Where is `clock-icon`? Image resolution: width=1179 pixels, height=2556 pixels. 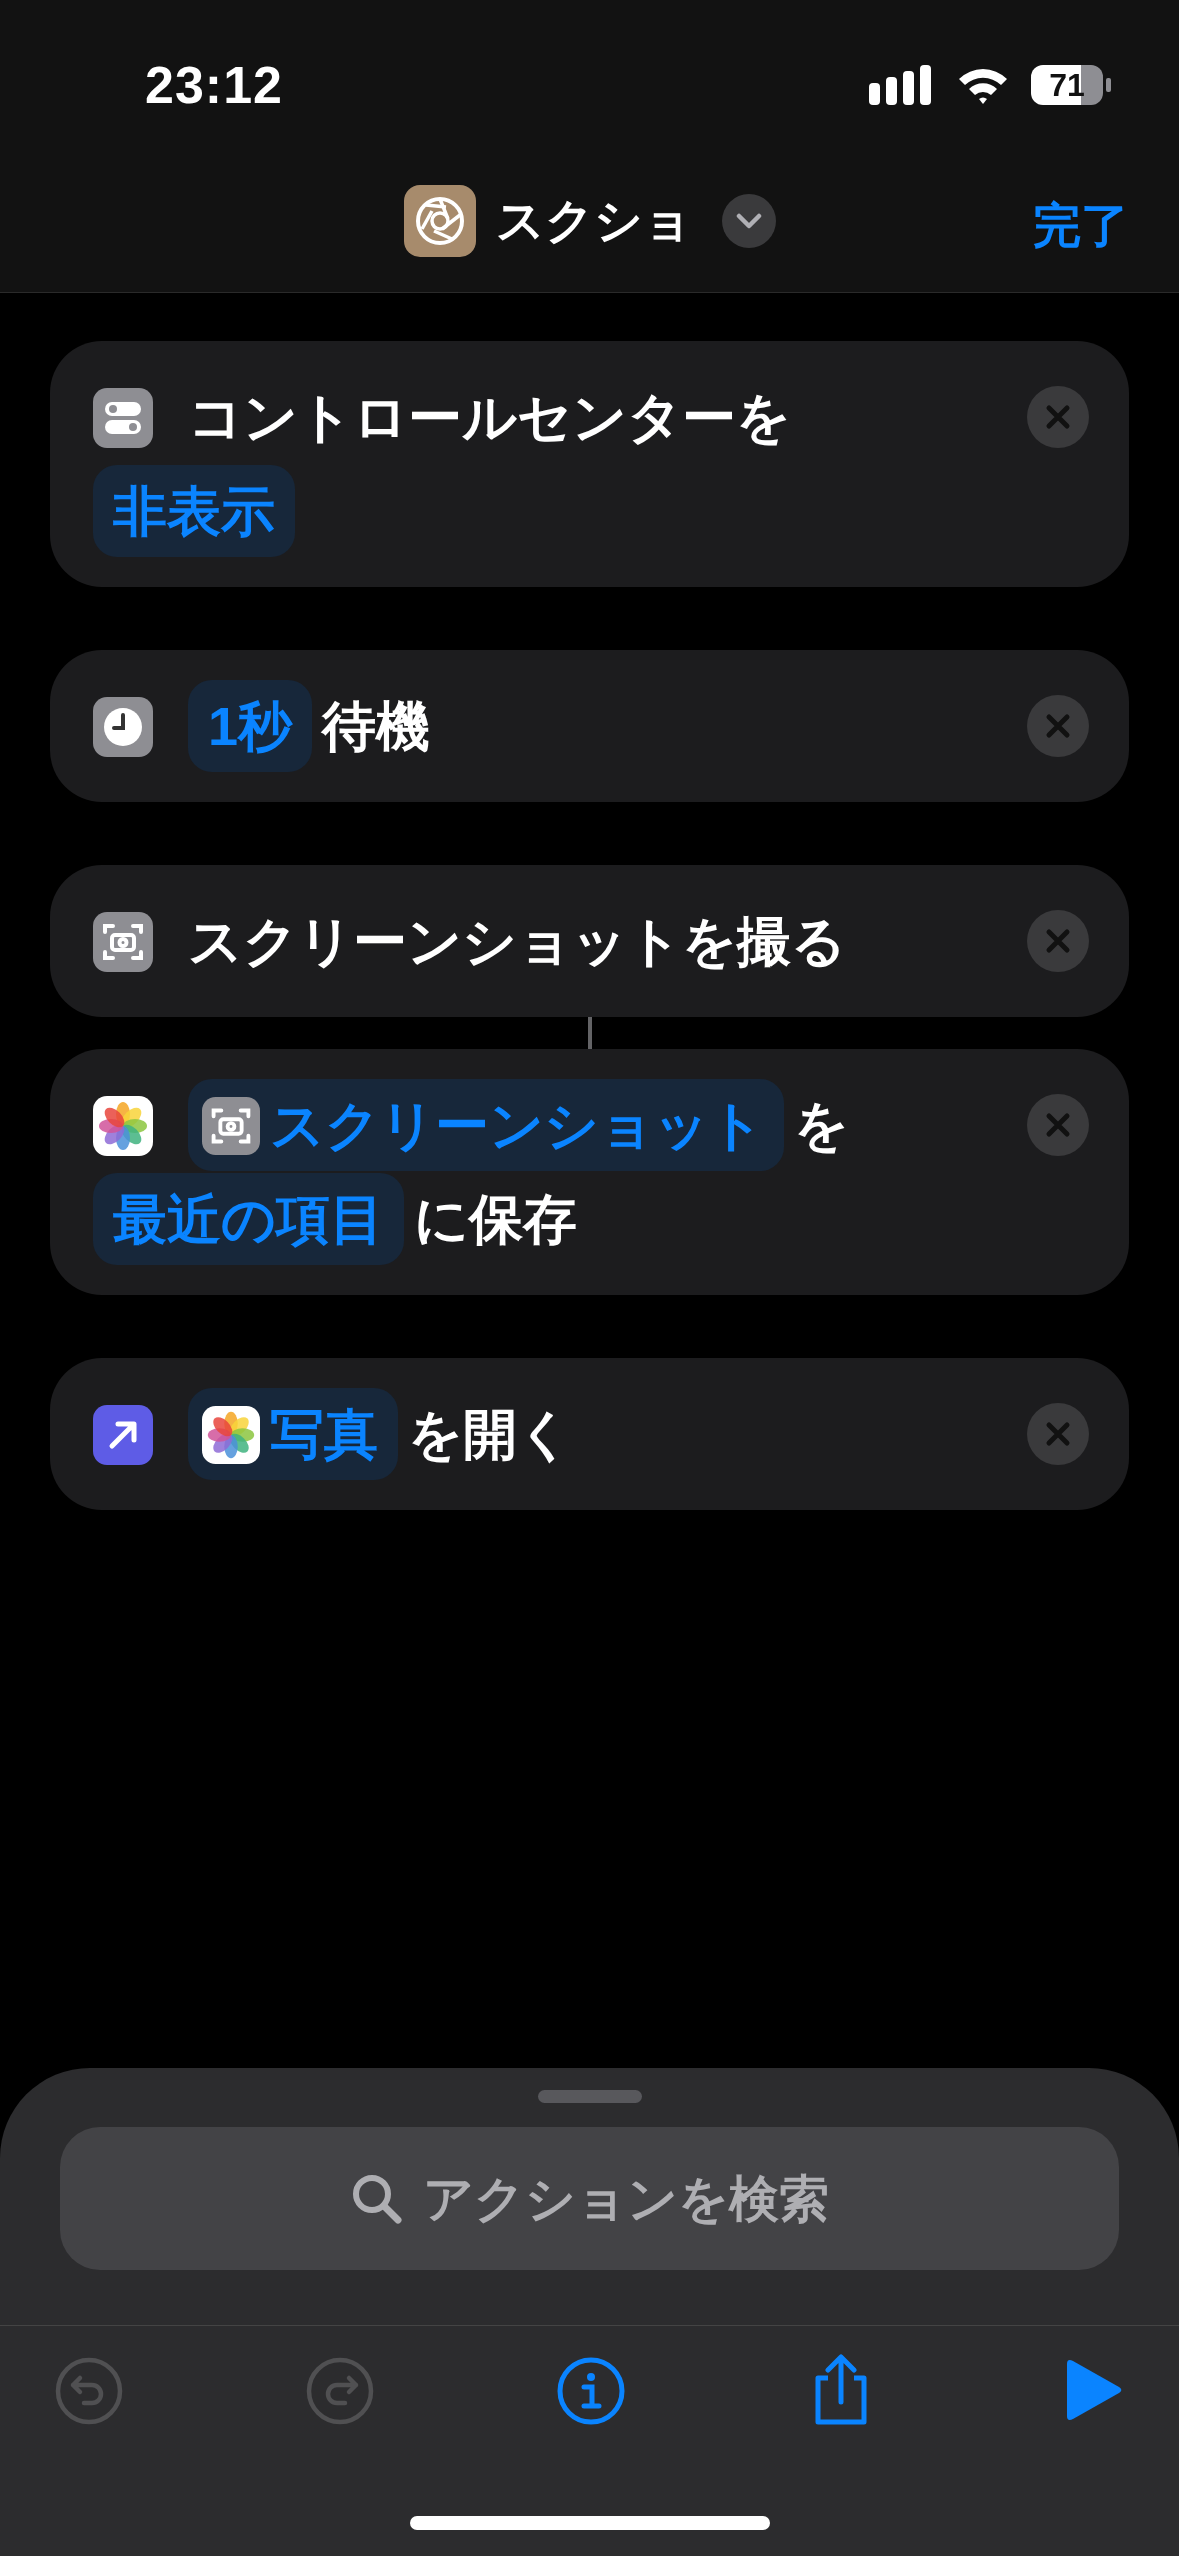 clock-icon is located at coordinates (123, 726).